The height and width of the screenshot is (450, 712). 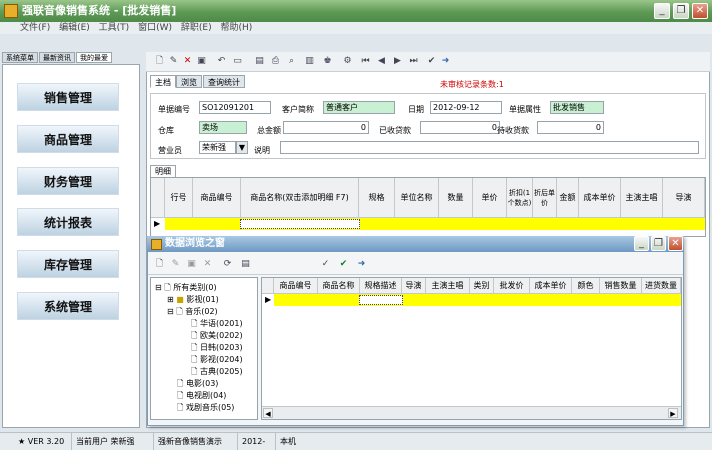 I want to click on tab-detail: 明细, so click(x=163, y=171).